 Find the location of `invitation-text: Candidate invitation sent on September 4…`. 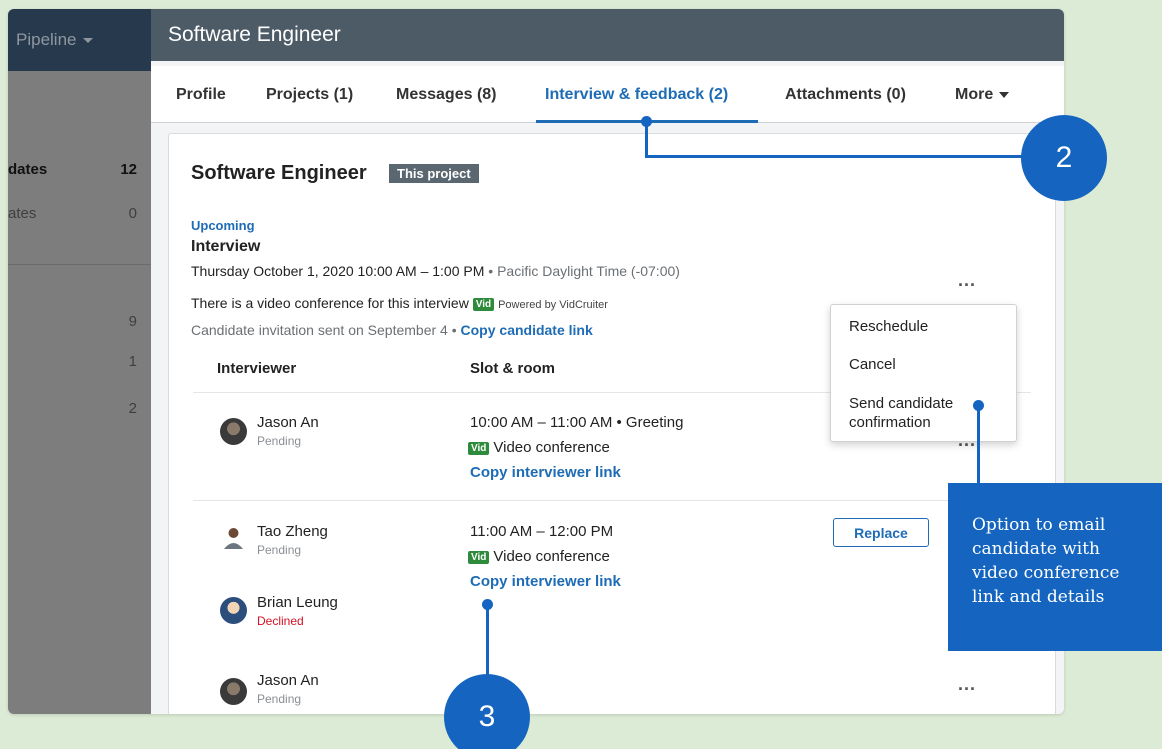

invitation-text: Candidate invitation sent on September 4… is located at coordinates (324, 330).